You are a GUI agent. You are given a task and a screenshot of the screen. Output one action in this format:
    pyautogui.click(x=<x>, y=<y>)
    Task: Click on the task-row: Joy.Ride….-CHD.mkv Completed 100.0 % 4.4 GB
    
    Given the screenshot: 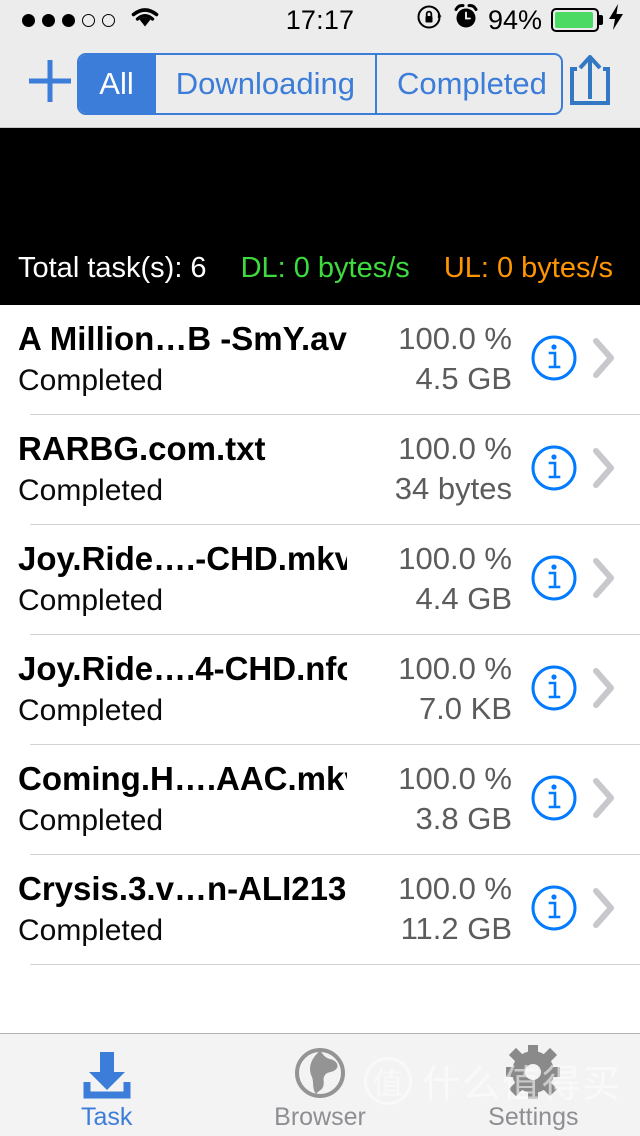 What is the action you would take?
    pyautogui.click(x=320, y=580)
    